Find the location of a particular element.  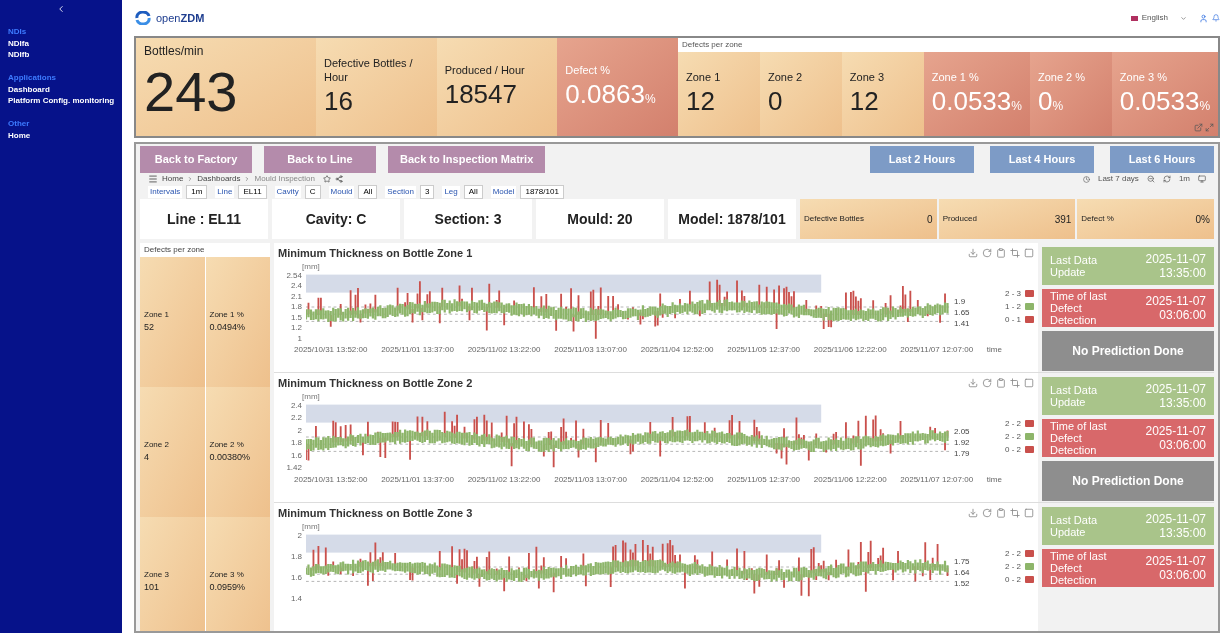

bell-icon is located at coordinates (1216, 18).